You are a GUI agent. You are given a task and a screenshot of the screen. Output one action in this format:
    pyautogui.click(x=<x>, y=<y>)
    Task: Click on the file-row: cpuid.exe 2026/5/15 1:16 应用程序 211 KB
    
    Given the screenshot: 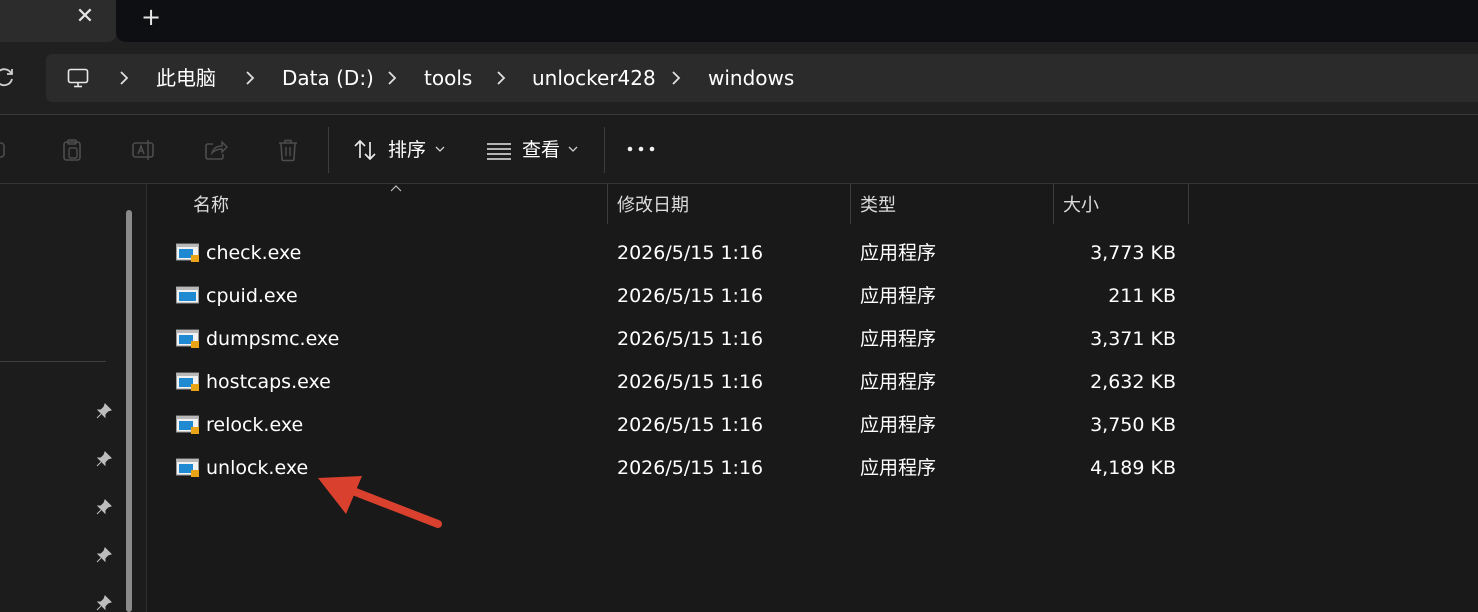 What is the action you would take?
    pyautogui.click(x=668, y=296)
    